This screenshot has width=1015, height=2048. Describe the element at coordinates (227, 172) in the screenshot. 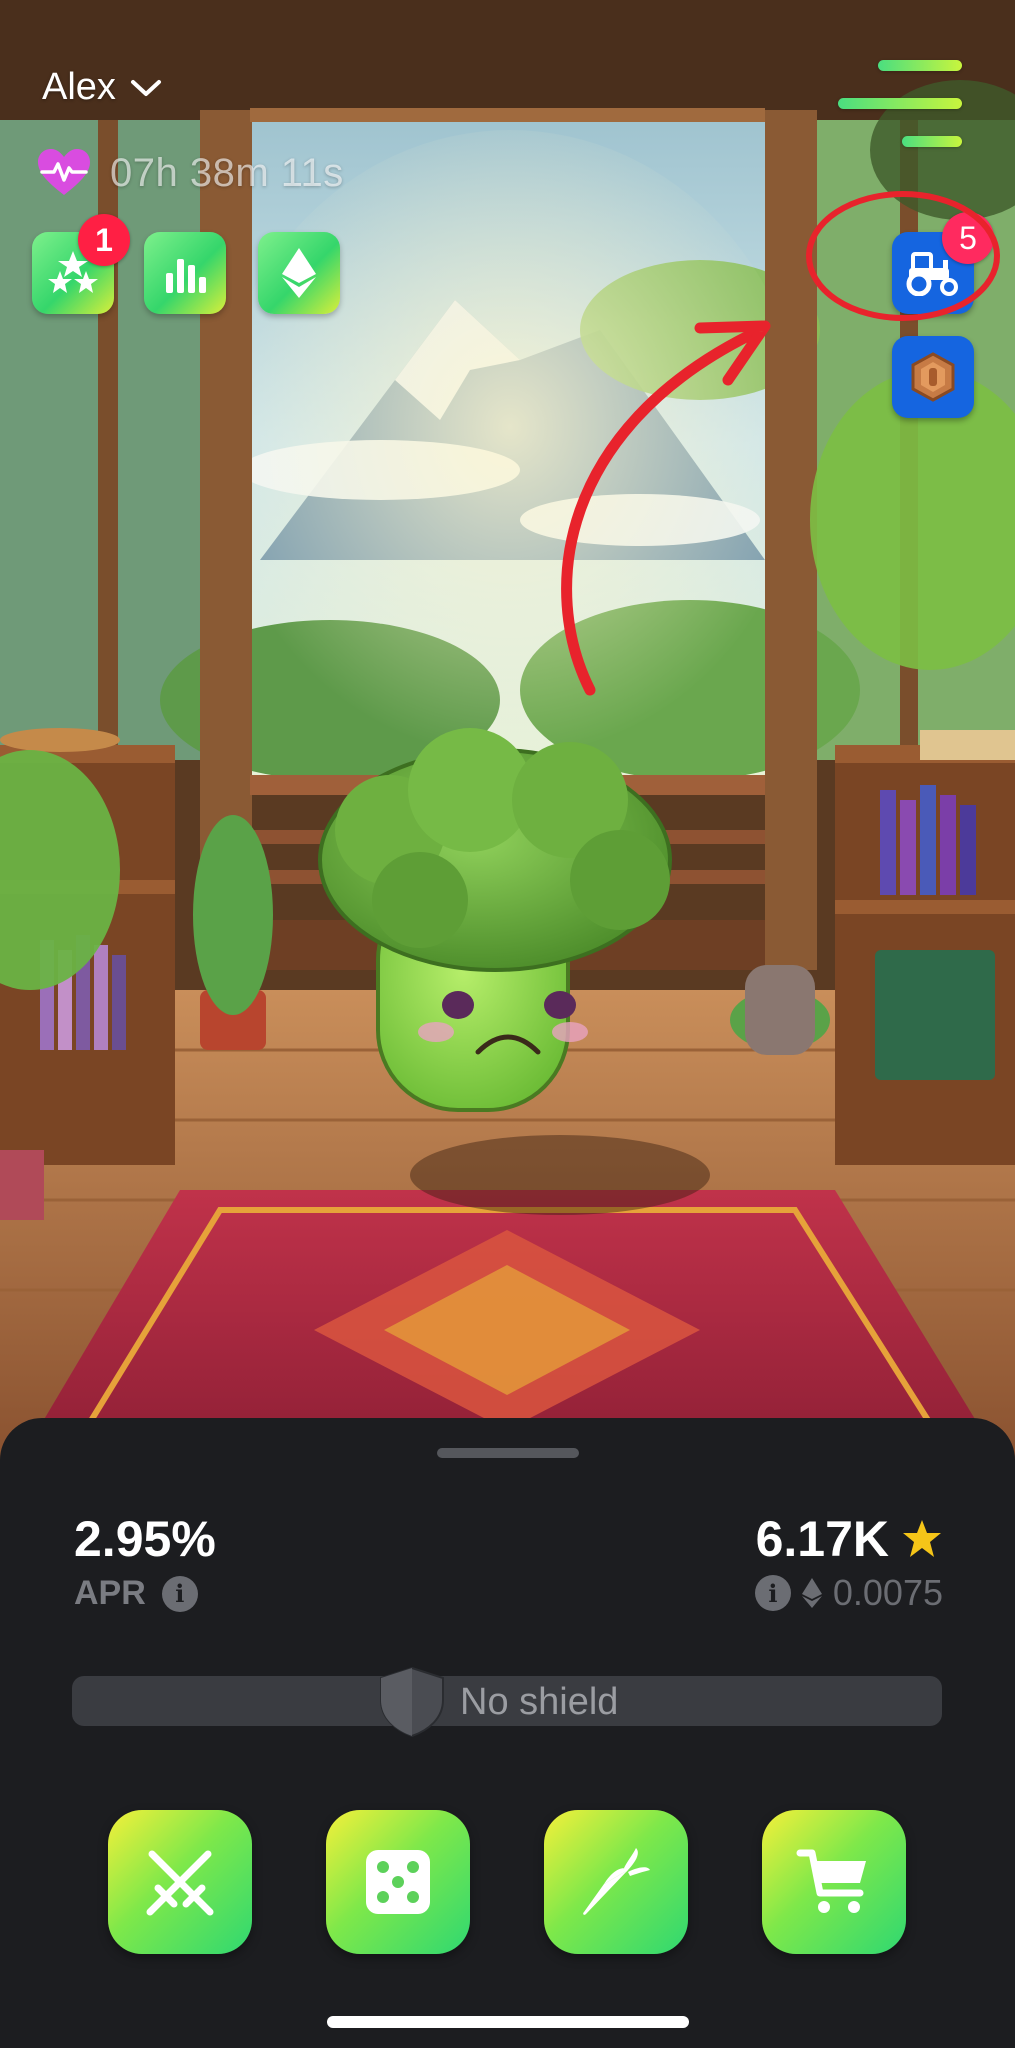

I see `timer-text: 07h 38m 11s` at that location.